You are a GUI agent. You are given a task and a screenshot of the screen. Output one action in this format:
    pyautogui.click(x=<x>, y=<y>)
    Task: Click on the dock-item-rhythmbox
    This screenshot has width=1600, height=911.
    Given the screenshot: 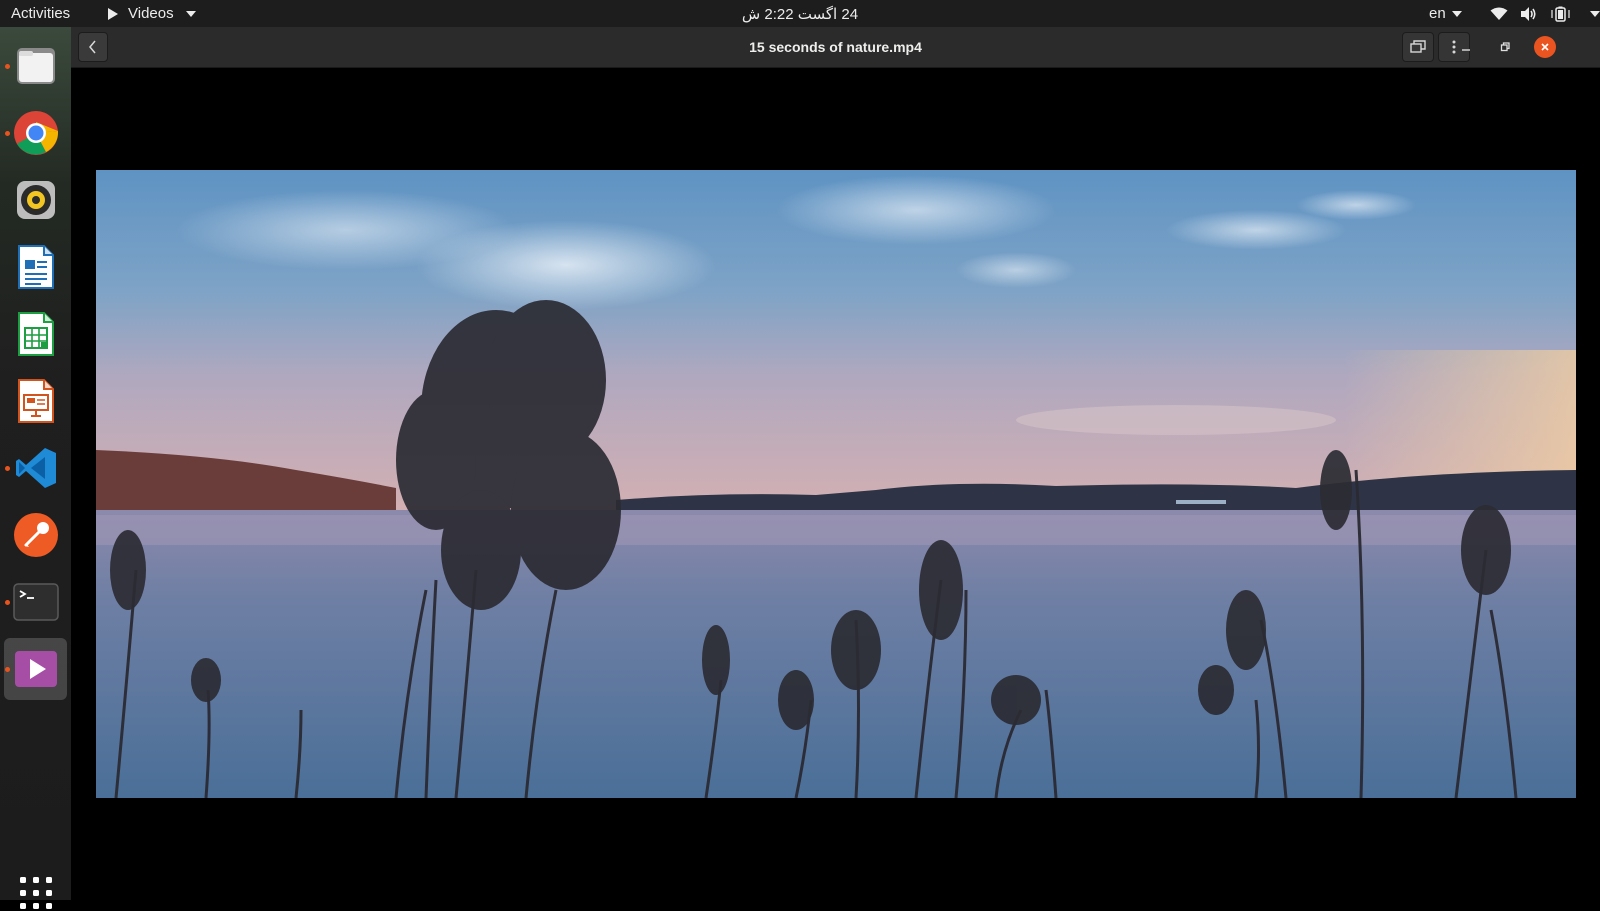 What is the action you would take?
    pyautogui.click(x=35, y=200)
    